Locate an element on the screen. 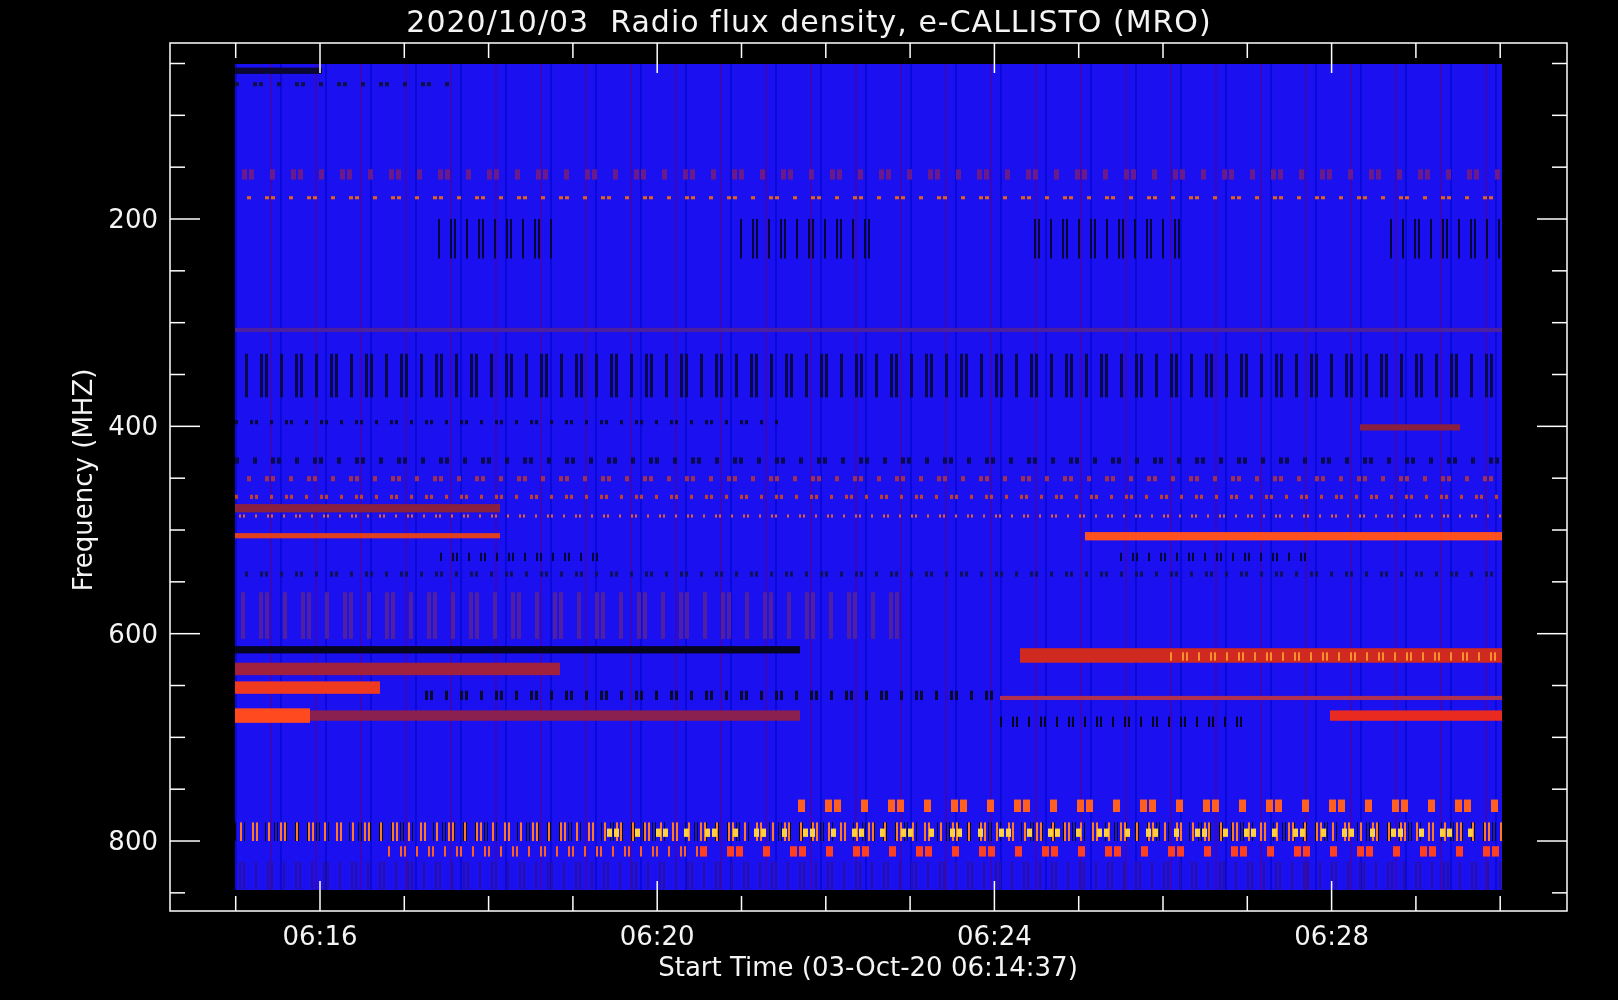 Image resolution: width=1618 pixels, height=1000 pixels. plot-title: 2020/10/03 Radio flux density, e-CALLISTO (MRO) is located at coordinates (809, 21).